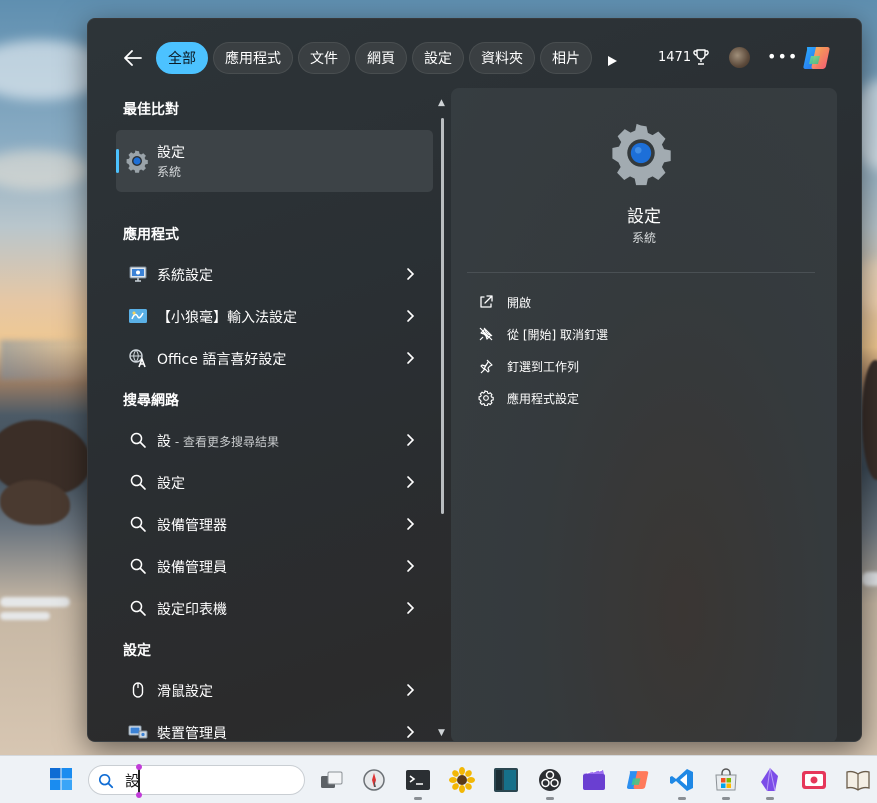  I want to click on open-external-icon, so click(486, 302).